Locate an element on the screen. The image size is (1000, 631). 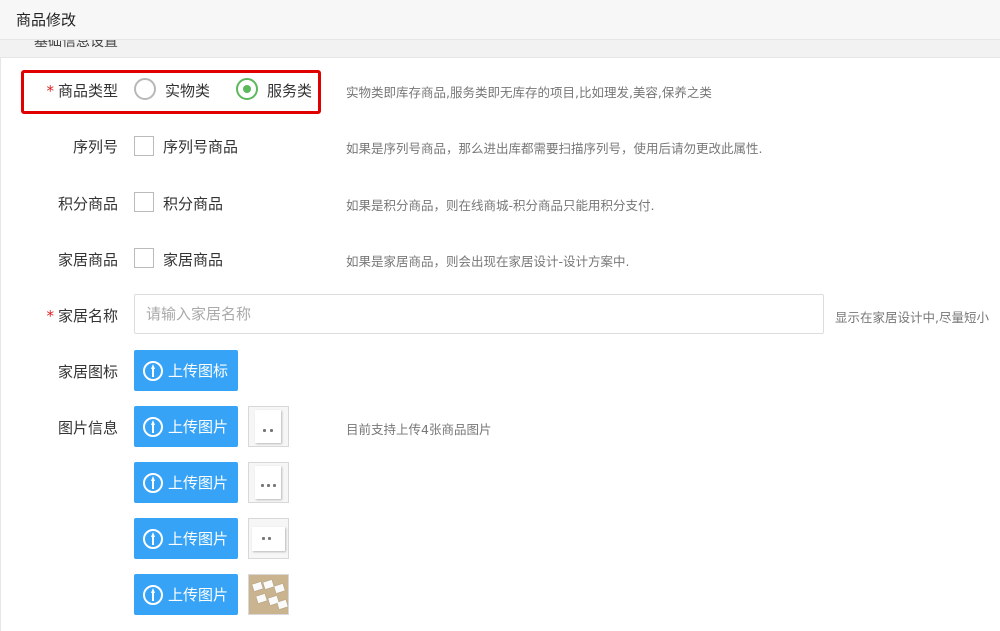
points-checkbox is located at coordinates (144, 202).